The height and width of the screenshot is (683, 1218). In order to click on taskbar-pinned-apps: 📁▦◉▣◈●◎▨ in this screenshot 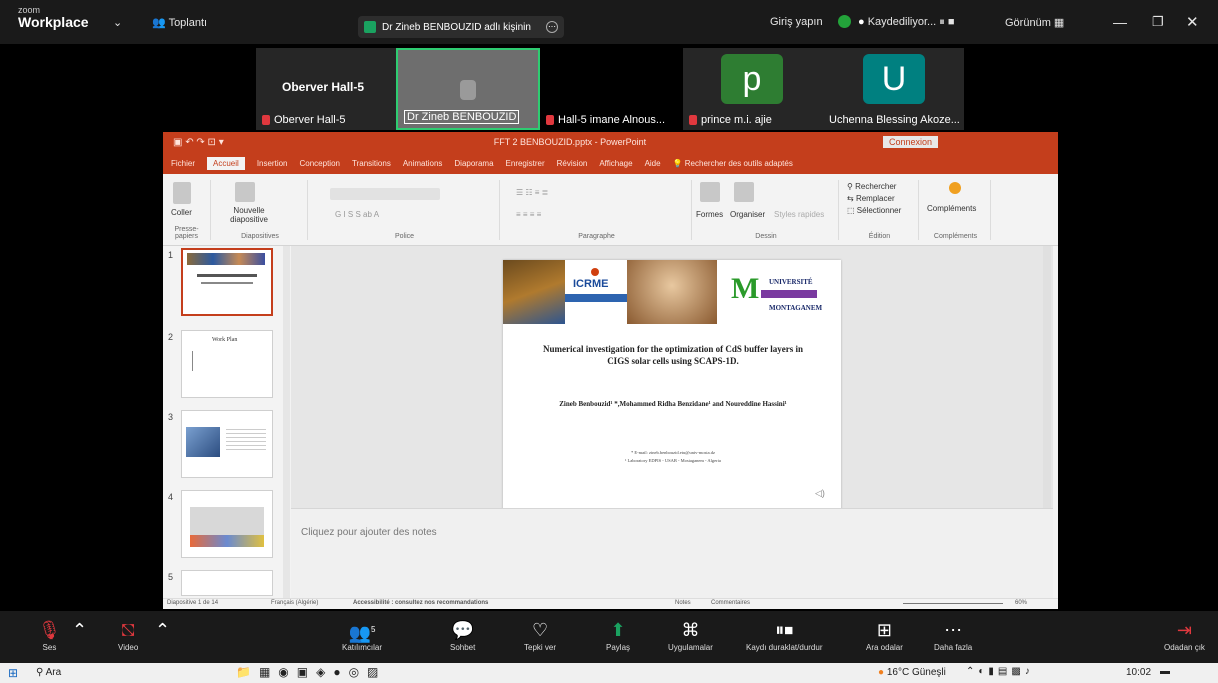, I will do `click(311, 672)`.